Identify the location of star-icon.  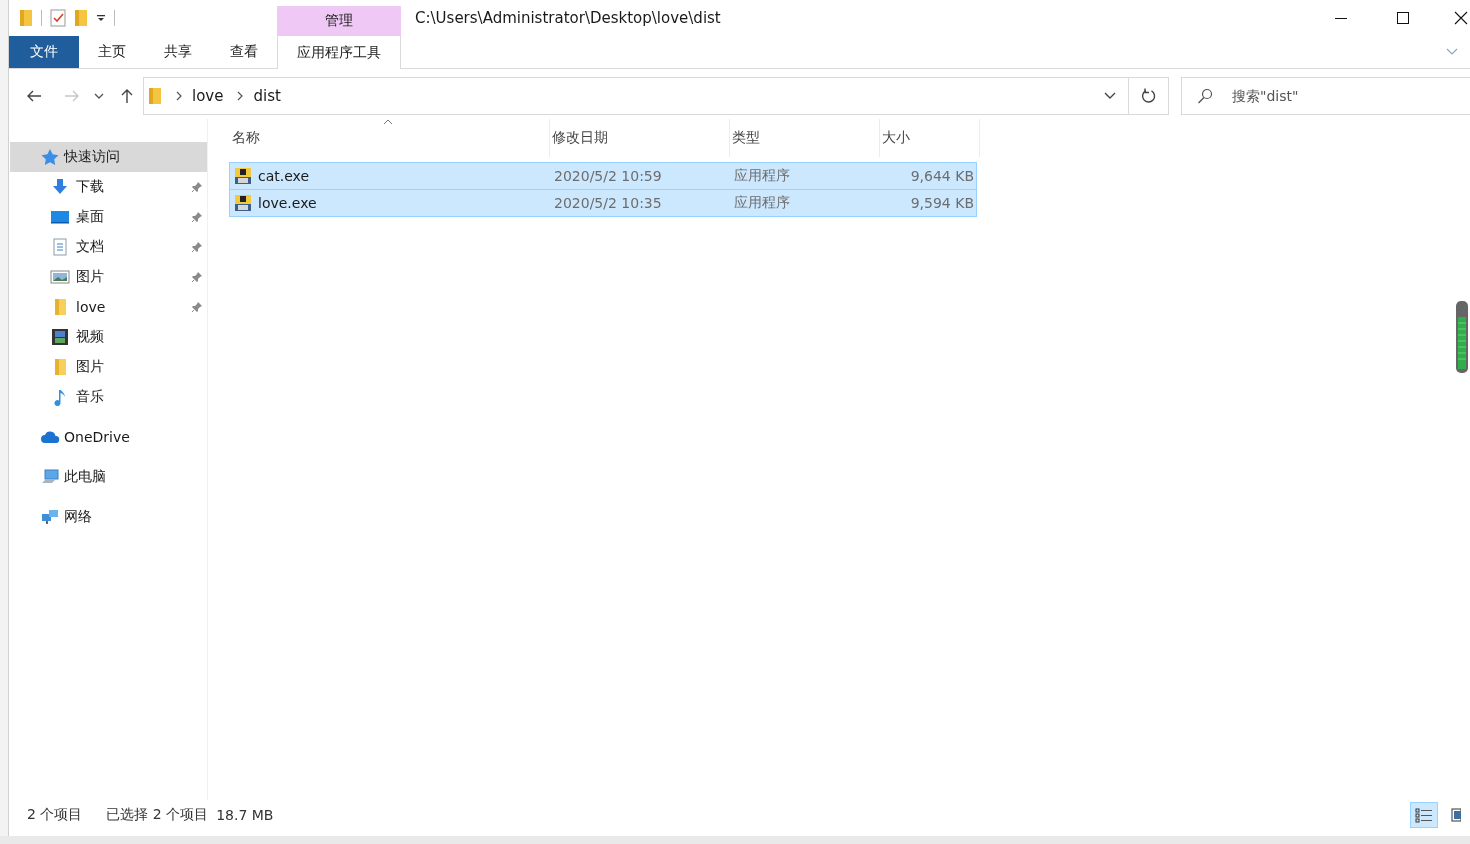
(50, 157).